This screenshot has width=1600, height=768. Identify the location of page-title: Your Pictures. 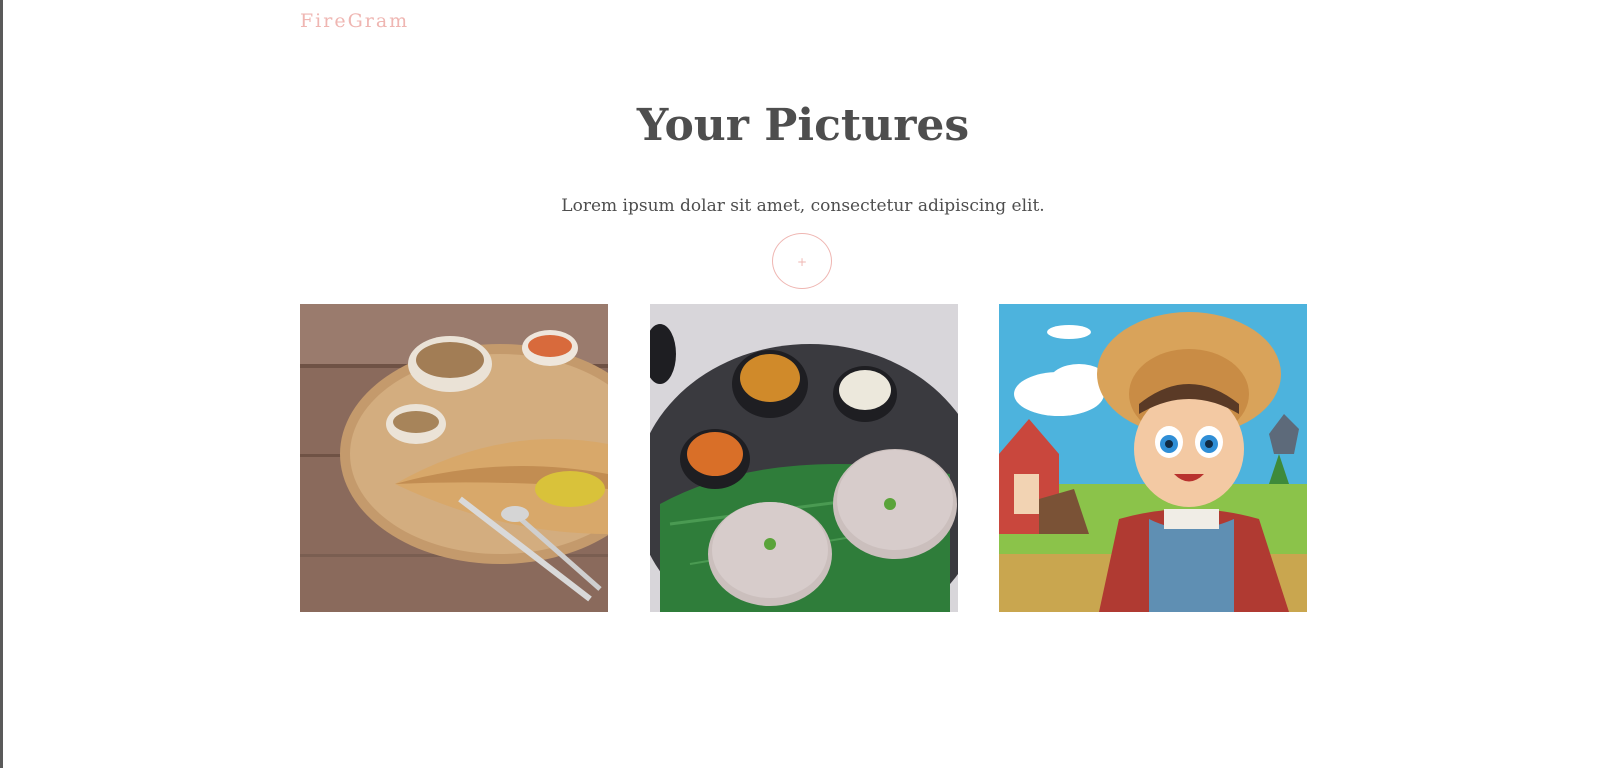
(803, 125).